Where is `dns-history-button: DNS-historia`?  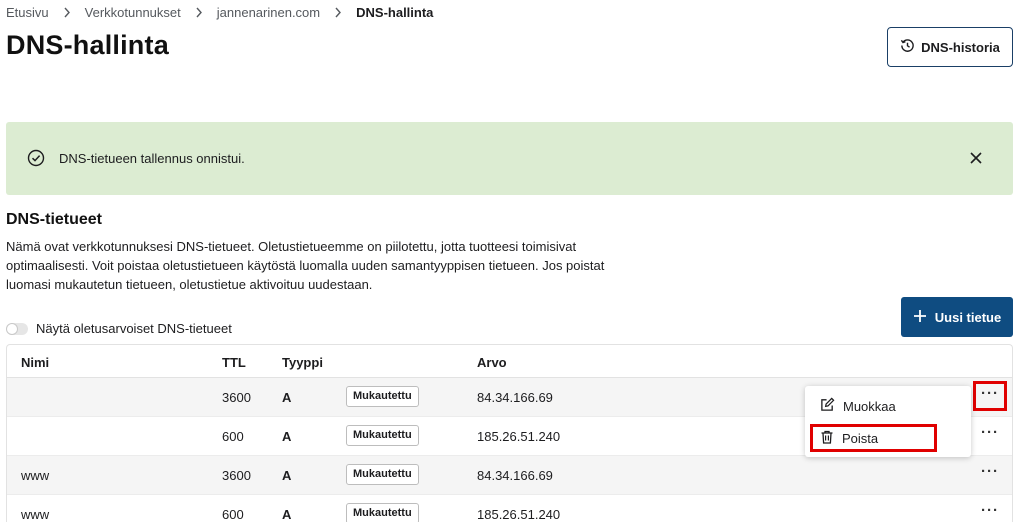 dns-history-button: DNS-historia is located at coordinates (950, 47).